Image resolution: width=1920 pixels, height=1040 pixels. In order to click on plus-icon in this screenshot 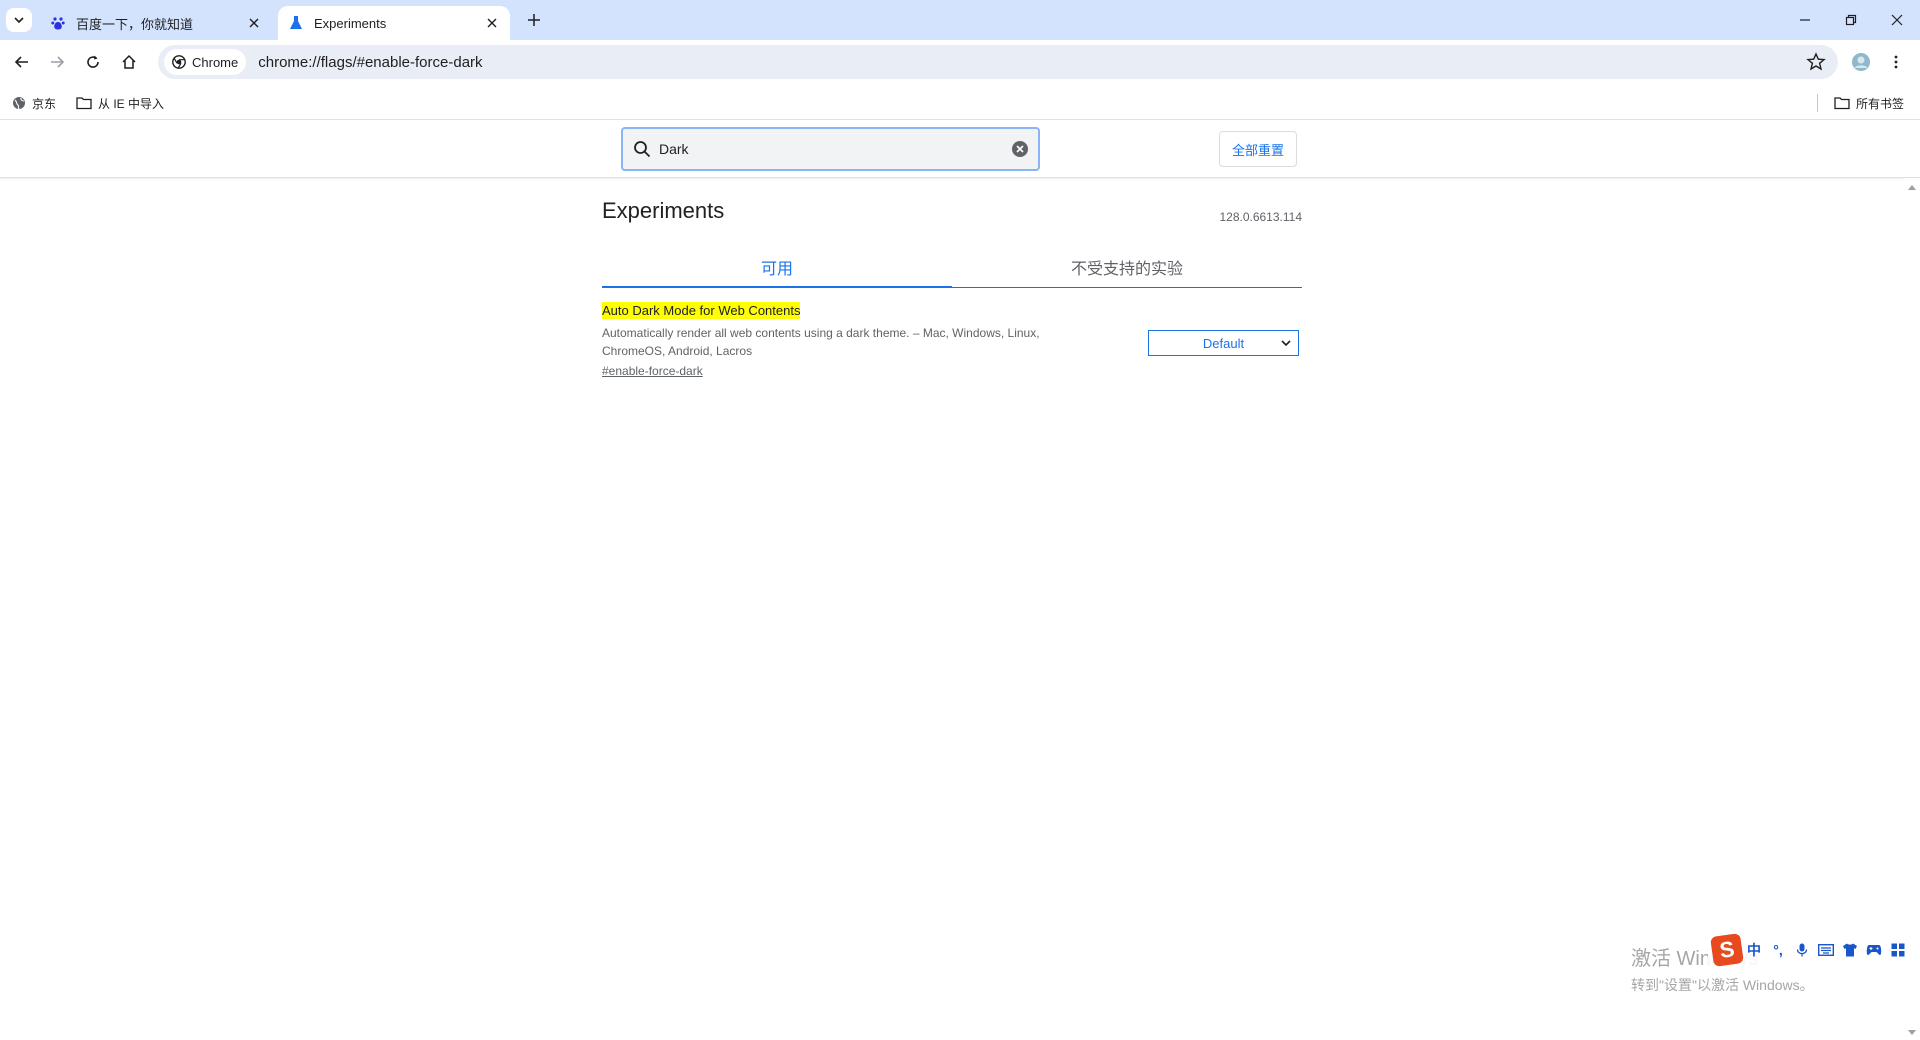, I will do `click(534, 20)`.